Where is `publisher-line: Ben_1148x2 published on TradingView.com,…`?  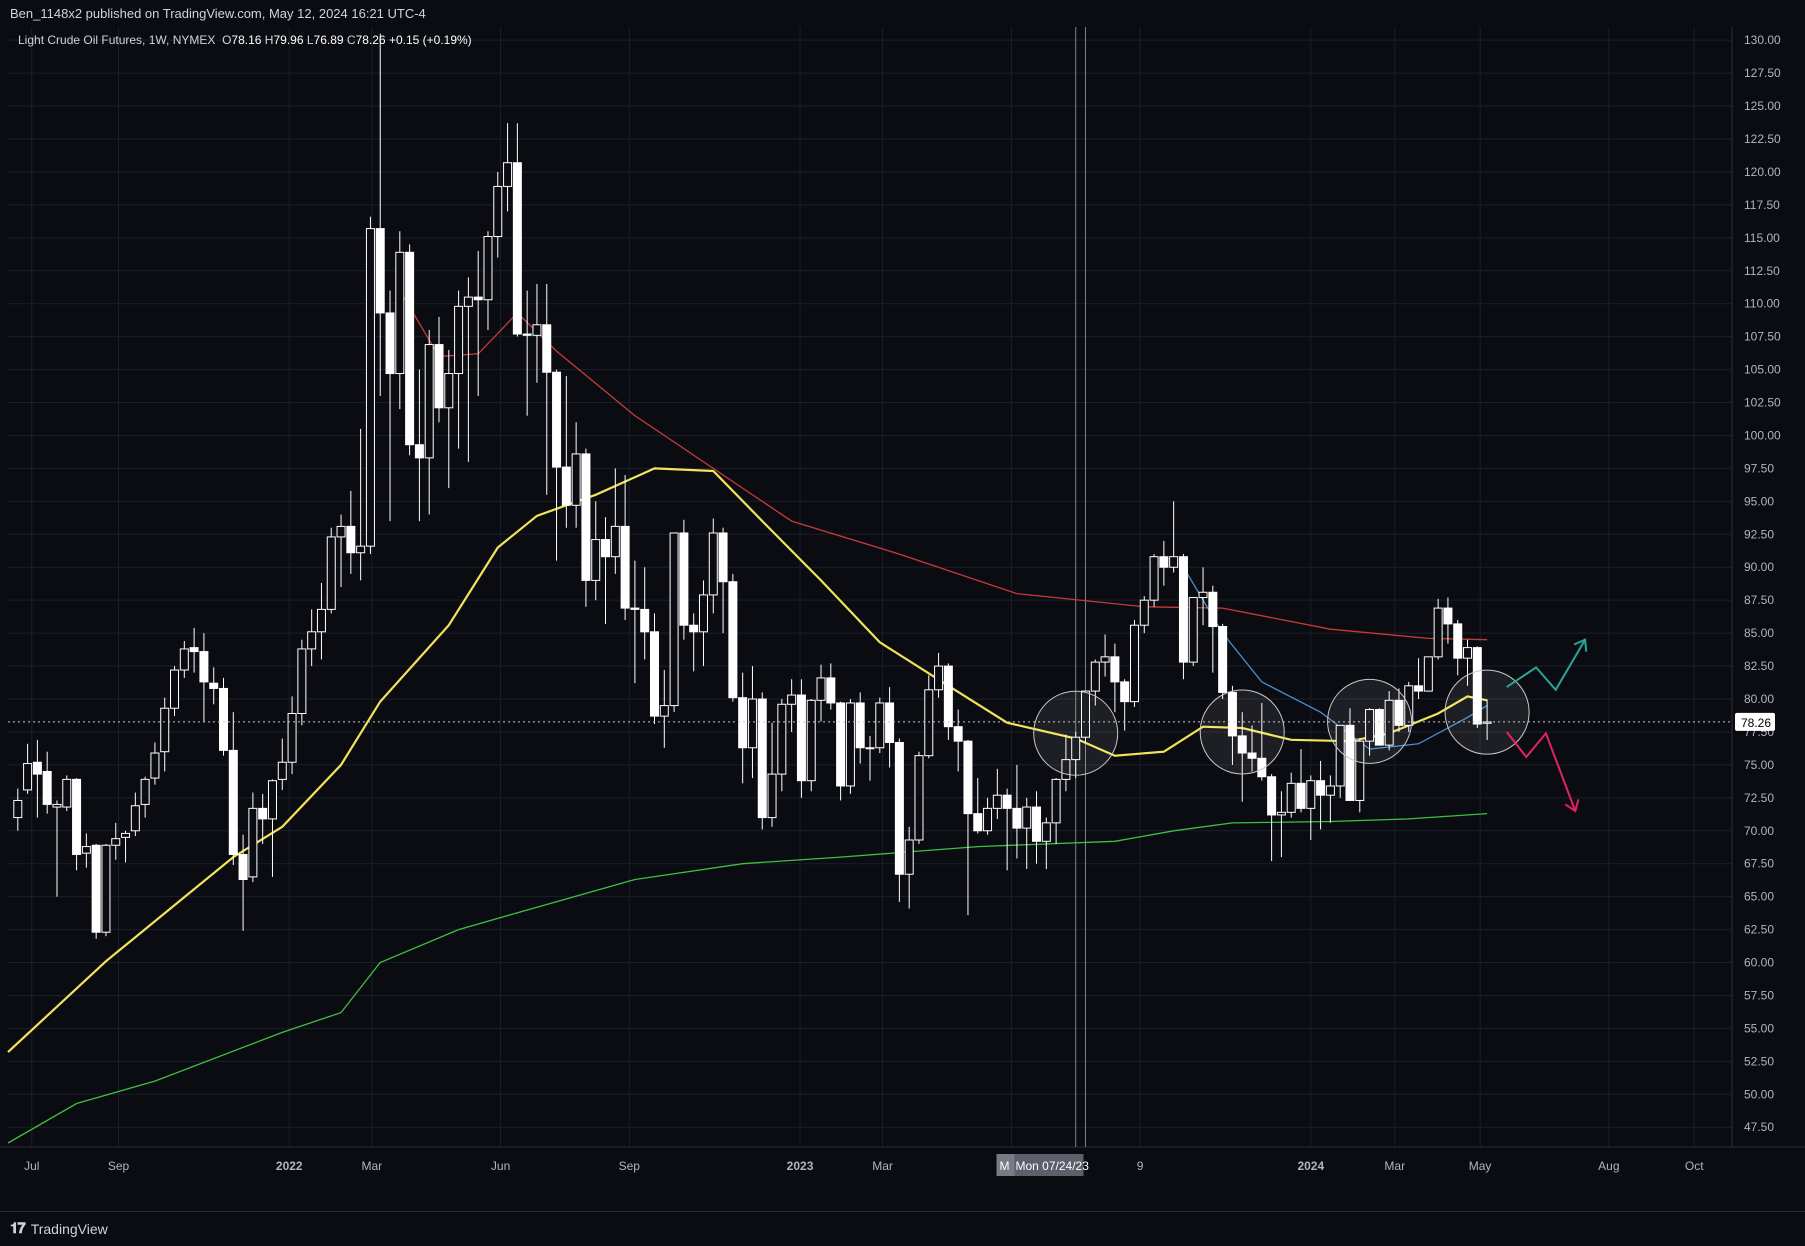 publisher-line: Ben_1148x2 published on TradingView.com,… is located at coordinates (902, 13).